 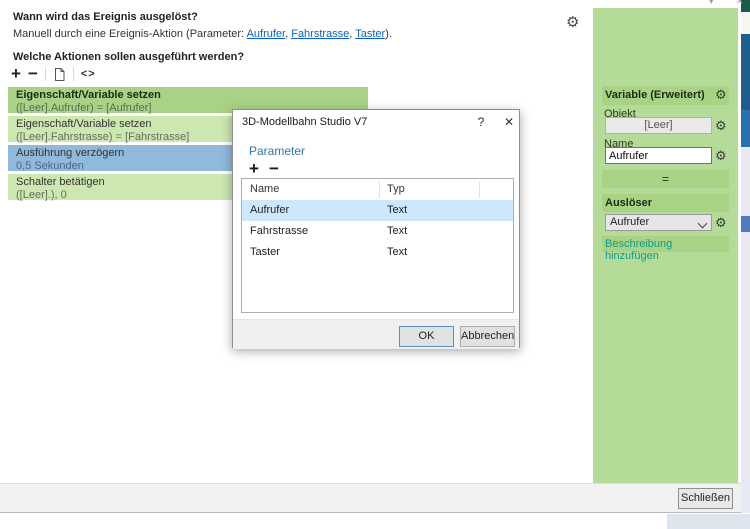 I want to click on ausloeser-header: Auslöser, so click(x=665, y=203).